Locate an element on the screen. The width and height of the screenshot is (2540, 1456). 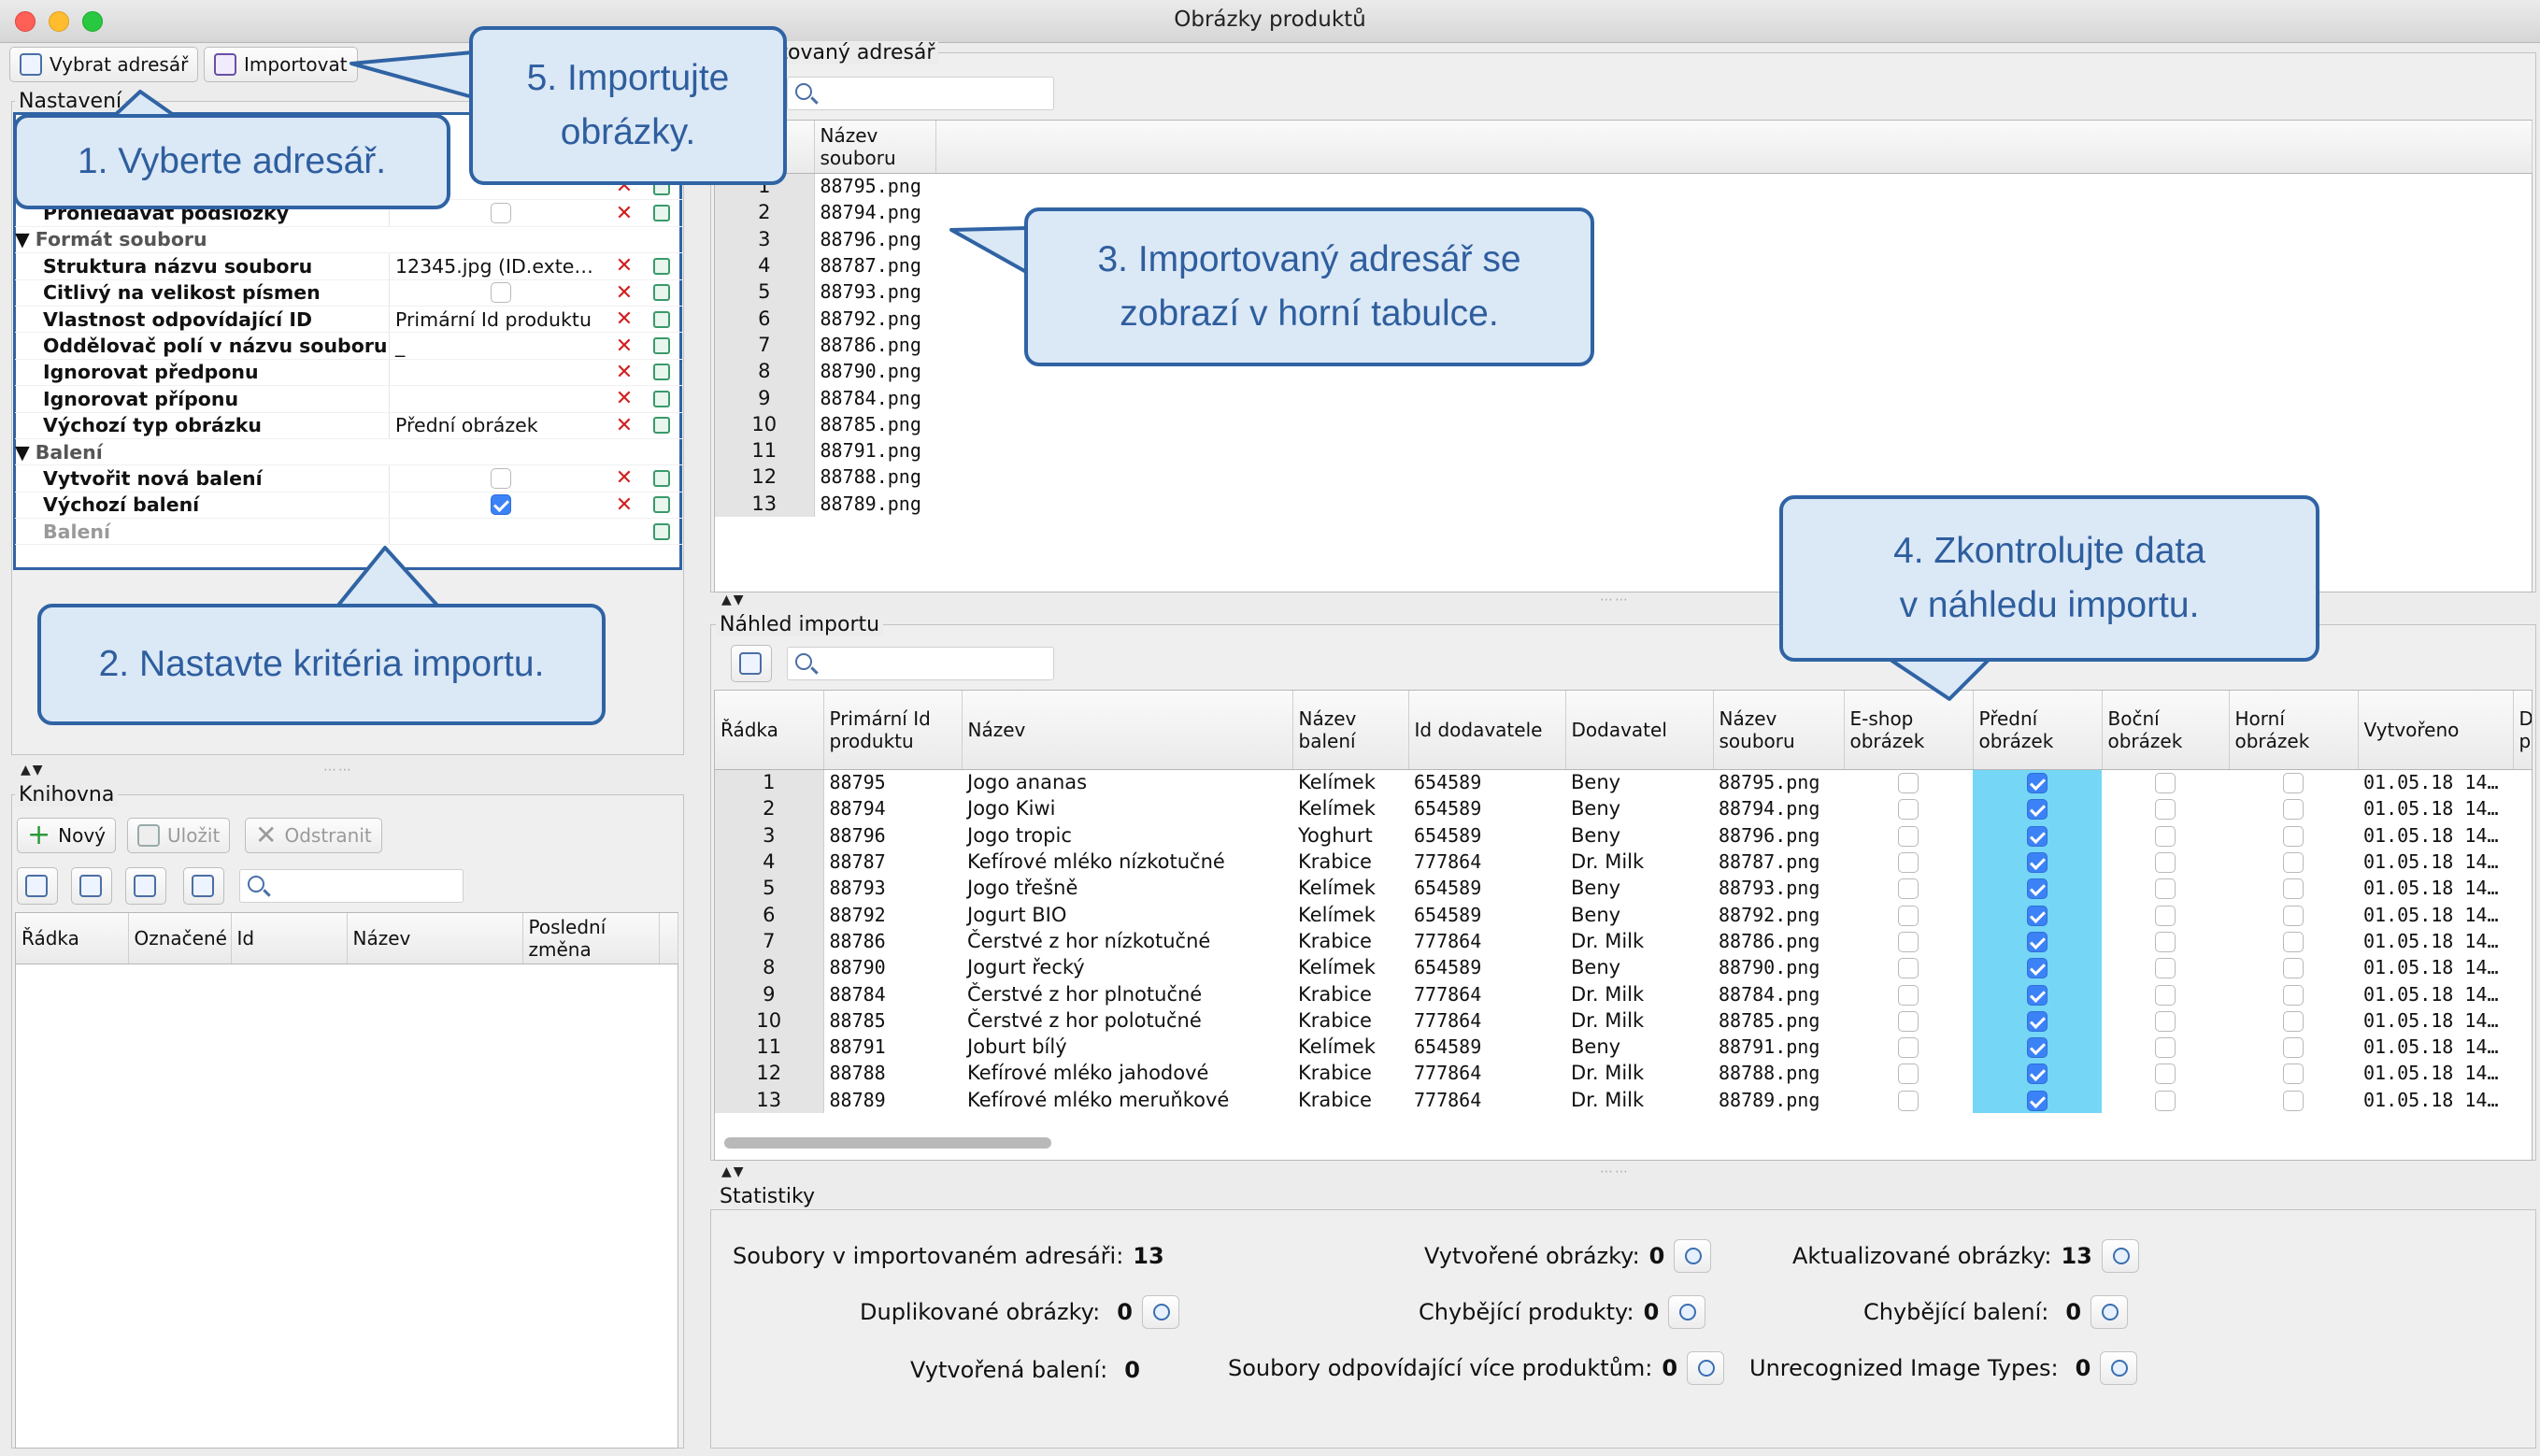
callout-3-pointer is located at coordinates (989, 250).